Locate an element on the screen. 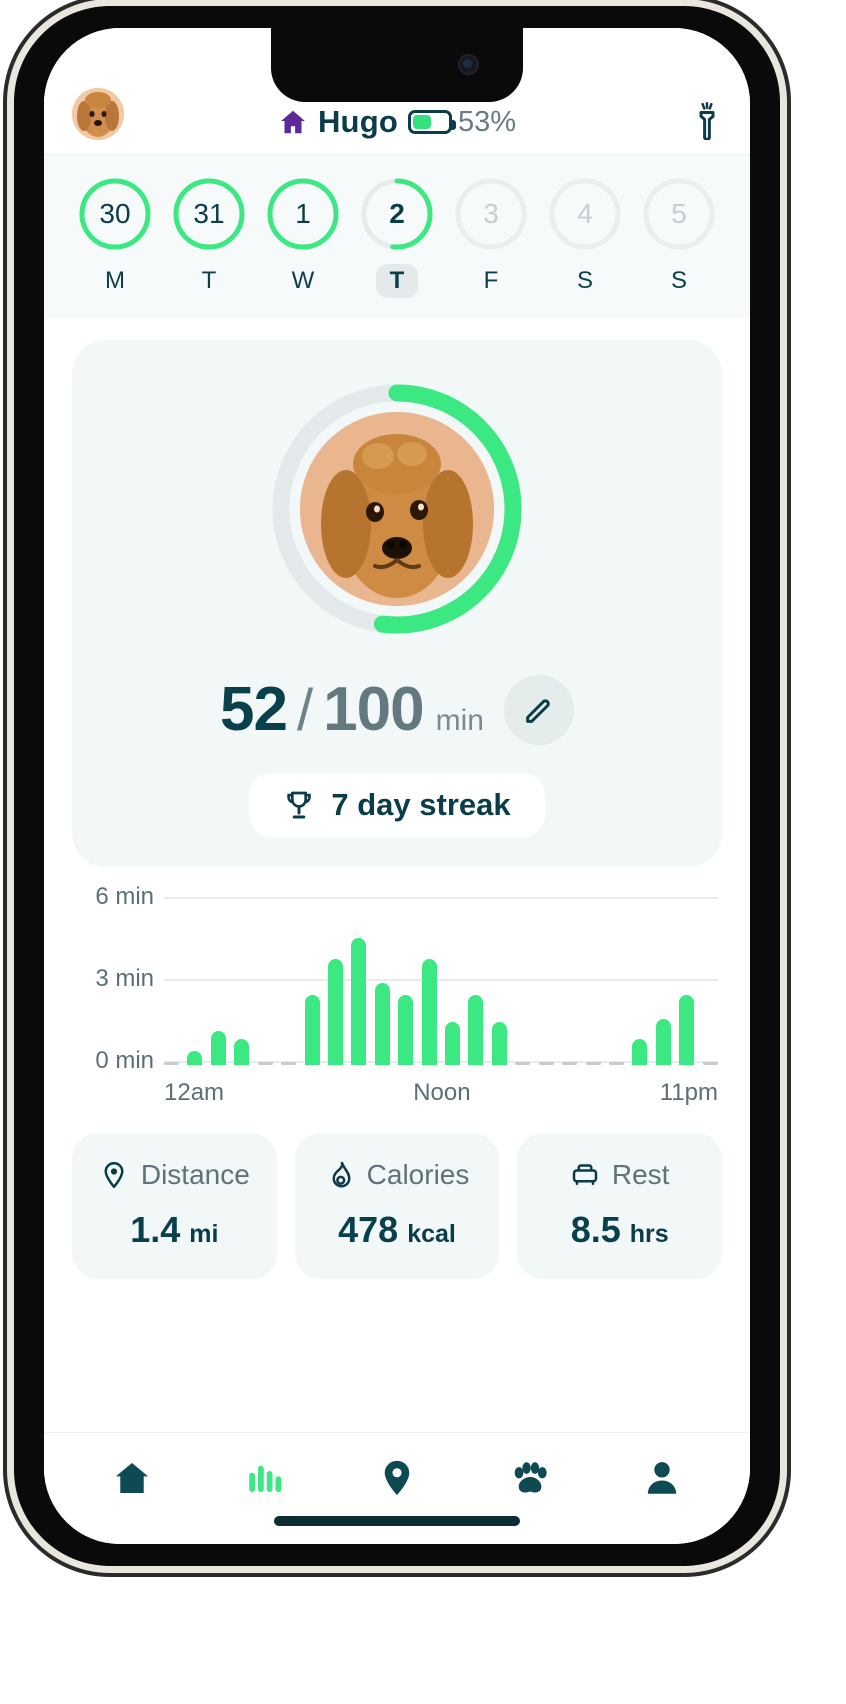 This screenshot has height=1704, width=846. day-number: 31 is located at coordinates (209, 213).